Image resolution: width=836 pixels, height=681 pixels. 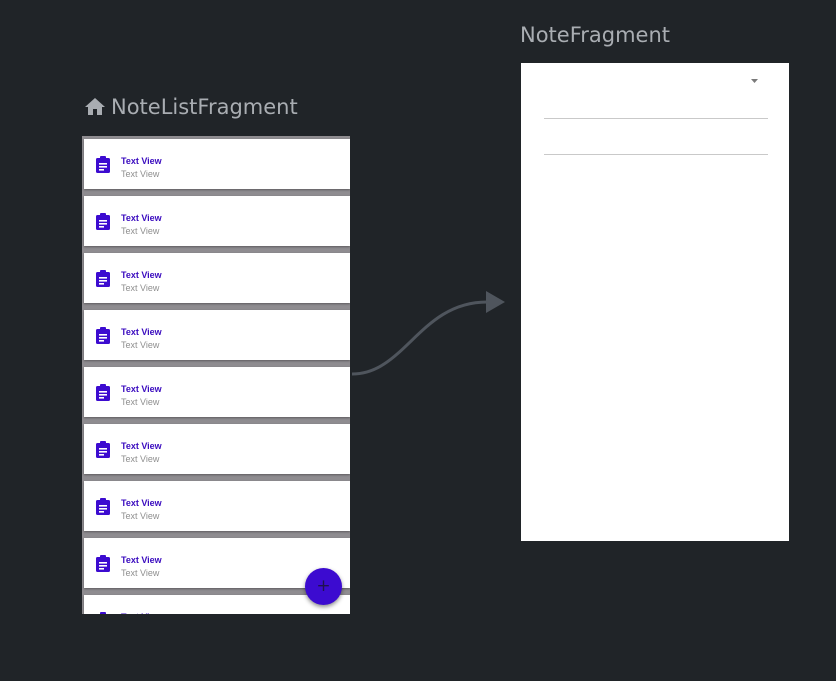 I want to click on dropdown-arrow-icon, so click(x=754, y=81).